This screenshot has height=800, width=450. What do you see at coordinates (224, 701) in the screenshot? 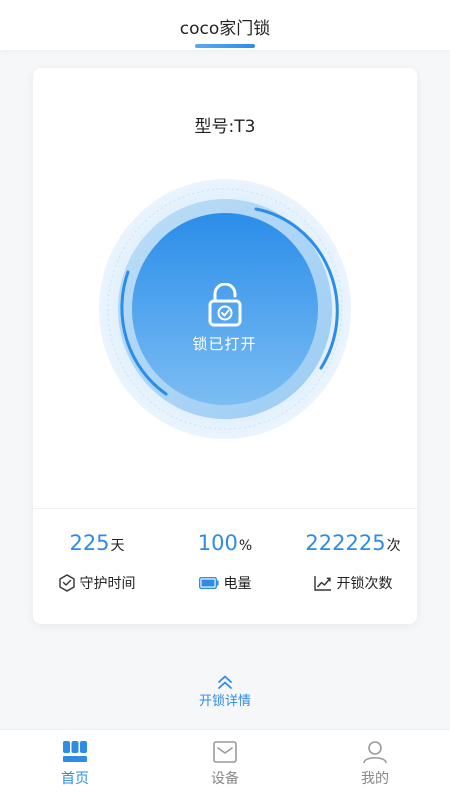
I see `unlock-details-label: 开锁详情` at bounding box center [224, 701].